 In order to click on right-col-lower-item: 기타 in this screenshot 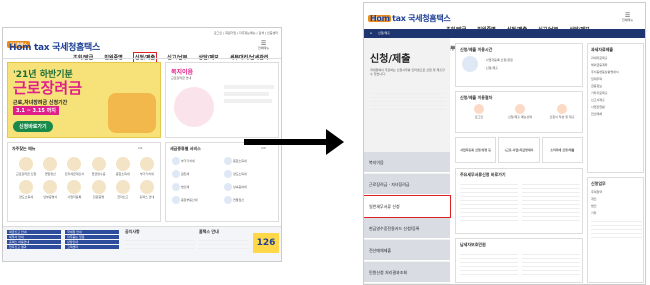, I will do `click(616, 213)`.